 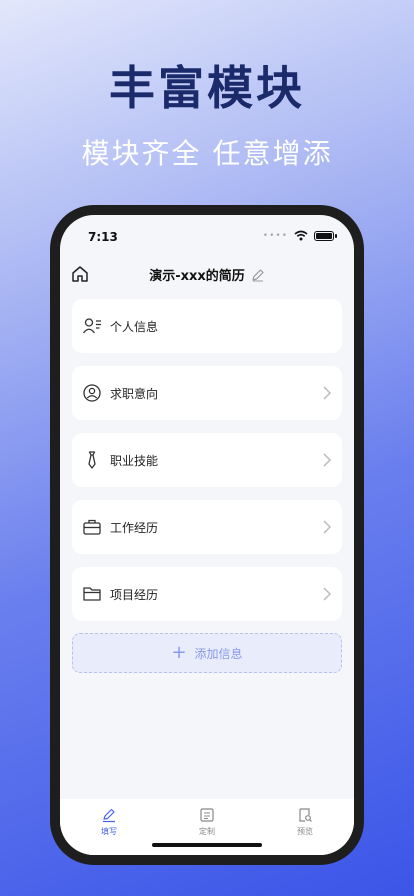 What do you see at coordinates (207, 594) in the screenshot?
I see `module-card-project-experience: 项目经历` at bounding box center [207, 594].